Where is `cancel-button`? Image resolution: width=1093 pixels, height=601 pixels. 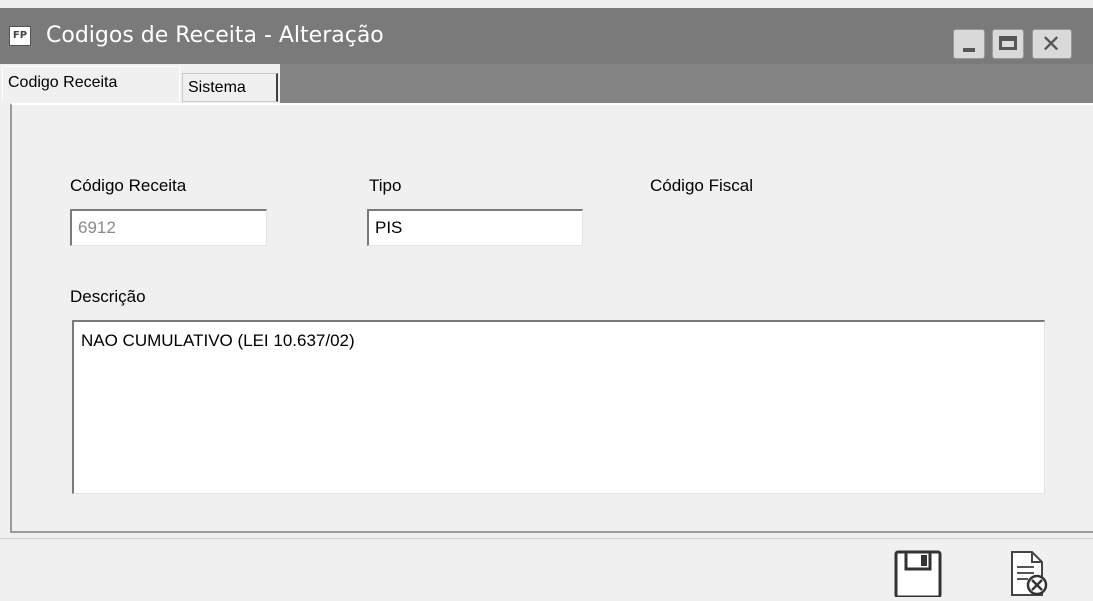 cancel-button is located at coordinates (1029, 573).